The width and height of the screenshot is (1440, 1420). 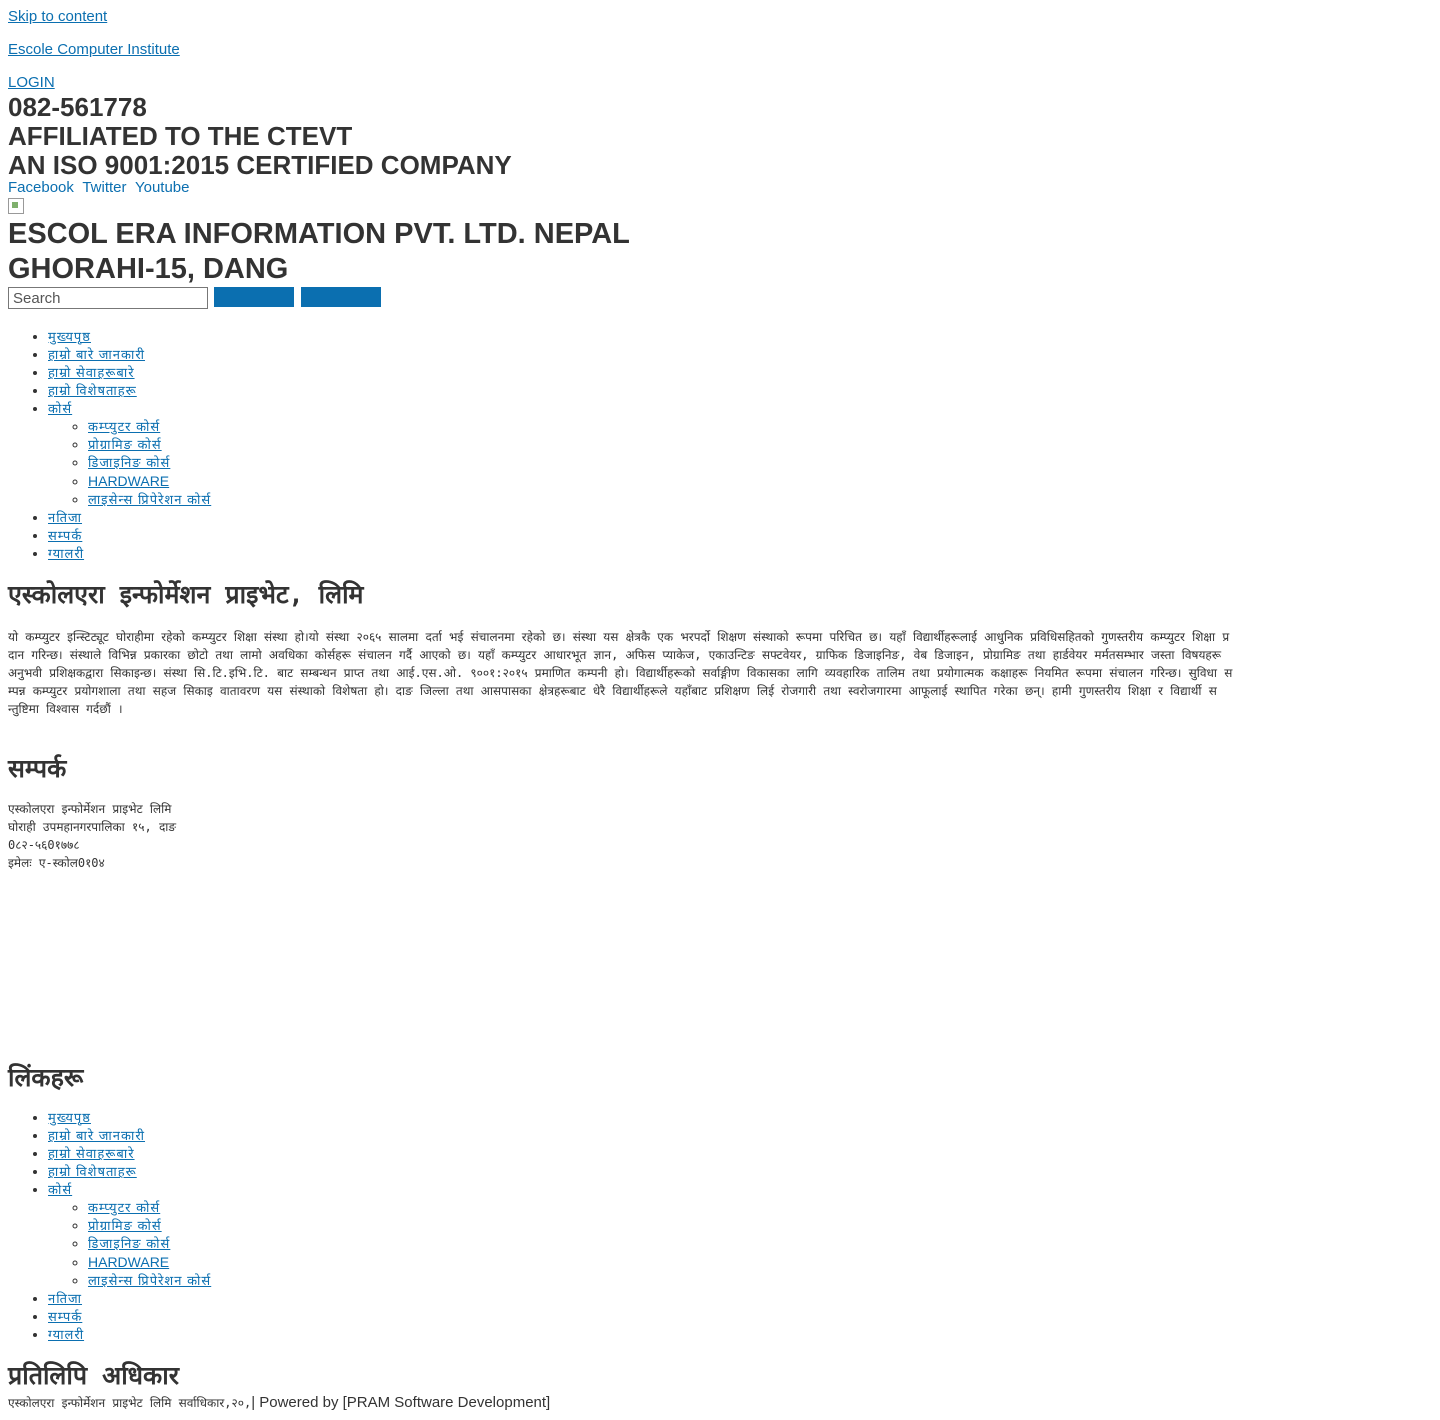 What do you see at coordinates (65, 517) in the screenshot?
I see `nav-item-results: नतिजा` at bounding box center [65, 517].